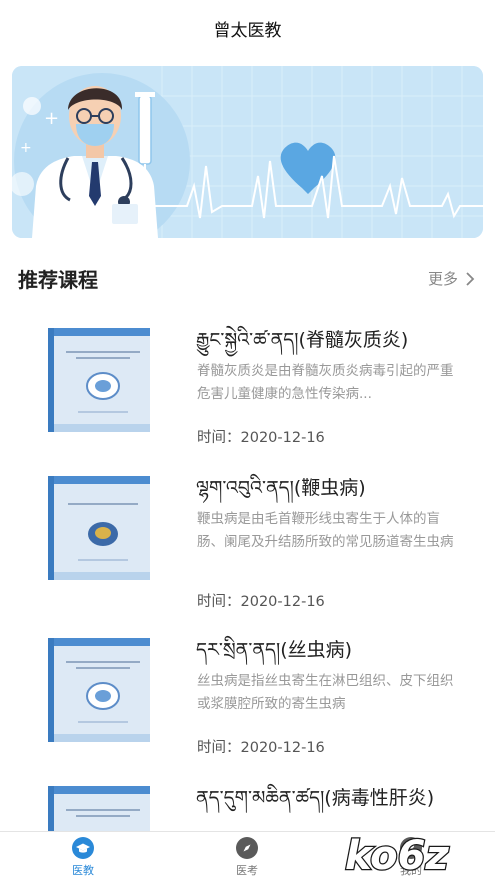  I want to click on tab-medical-exam: 医考, so click(247, 856).